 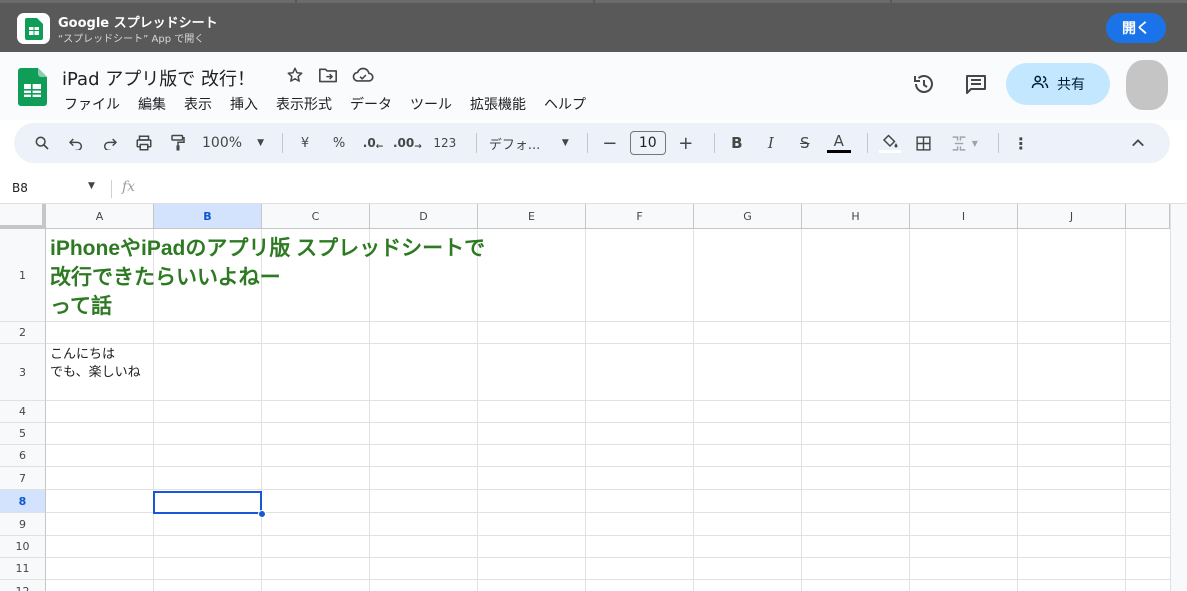 What do you see at coordinates (964, 143) in the screenshot?
I see `merge-cells-icon: ▼` at bounding box center [964, 143].